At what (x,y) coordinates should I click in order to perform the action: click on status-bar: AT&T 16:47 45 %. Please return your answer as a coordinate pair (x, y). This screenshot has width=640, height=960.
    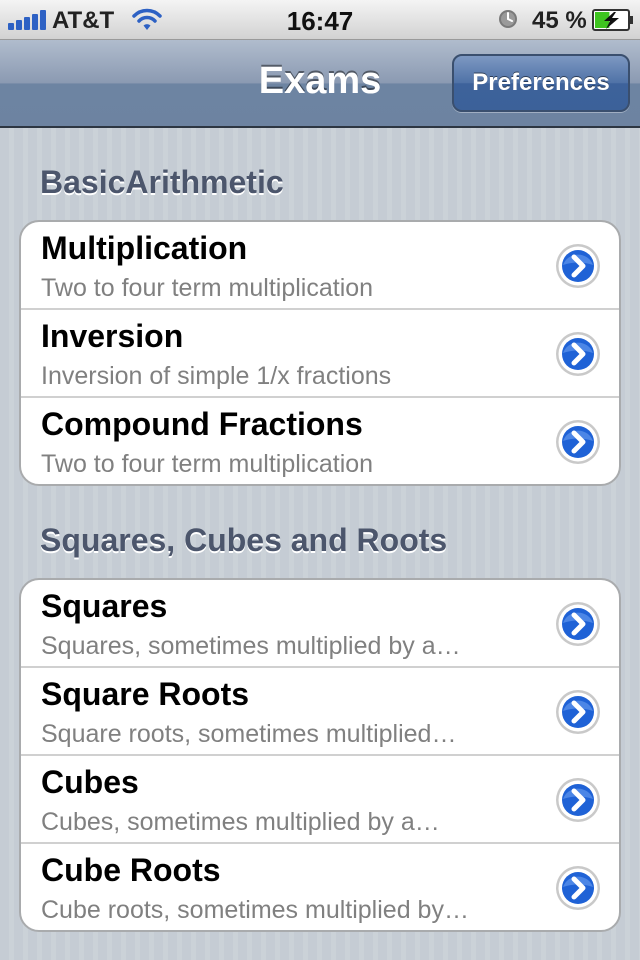
    Looking at the image, I should click on (320, 20).